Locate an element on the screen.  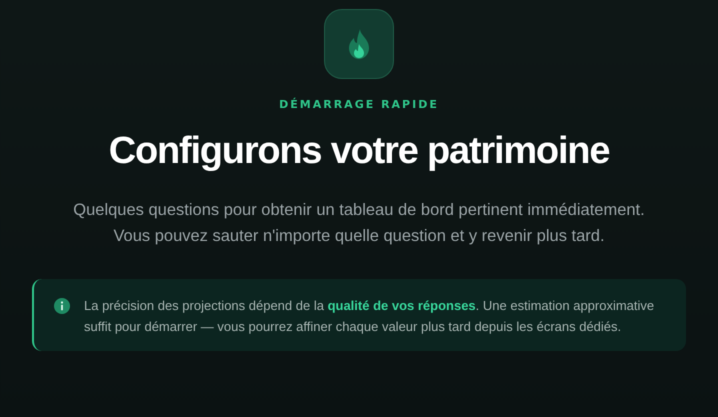
flame-icon is located at coordinates (359, 44).